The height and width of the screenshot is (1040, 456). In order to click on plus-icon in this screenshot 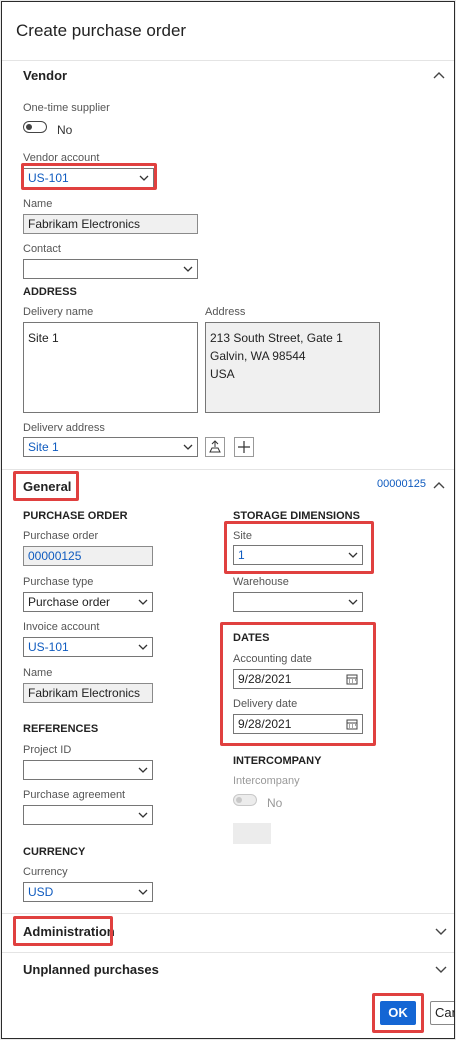, I will do `click(244, 447)`.